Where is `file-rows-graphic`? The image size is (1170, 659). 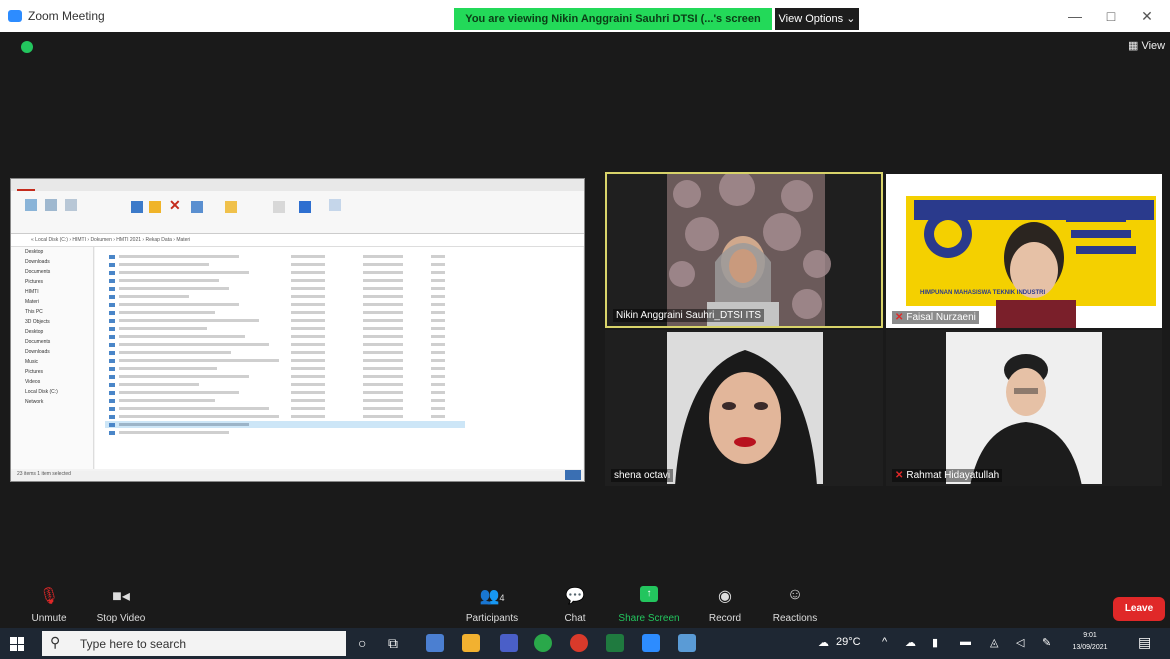 file-rows-graphic is located at coordinates (285, 345).